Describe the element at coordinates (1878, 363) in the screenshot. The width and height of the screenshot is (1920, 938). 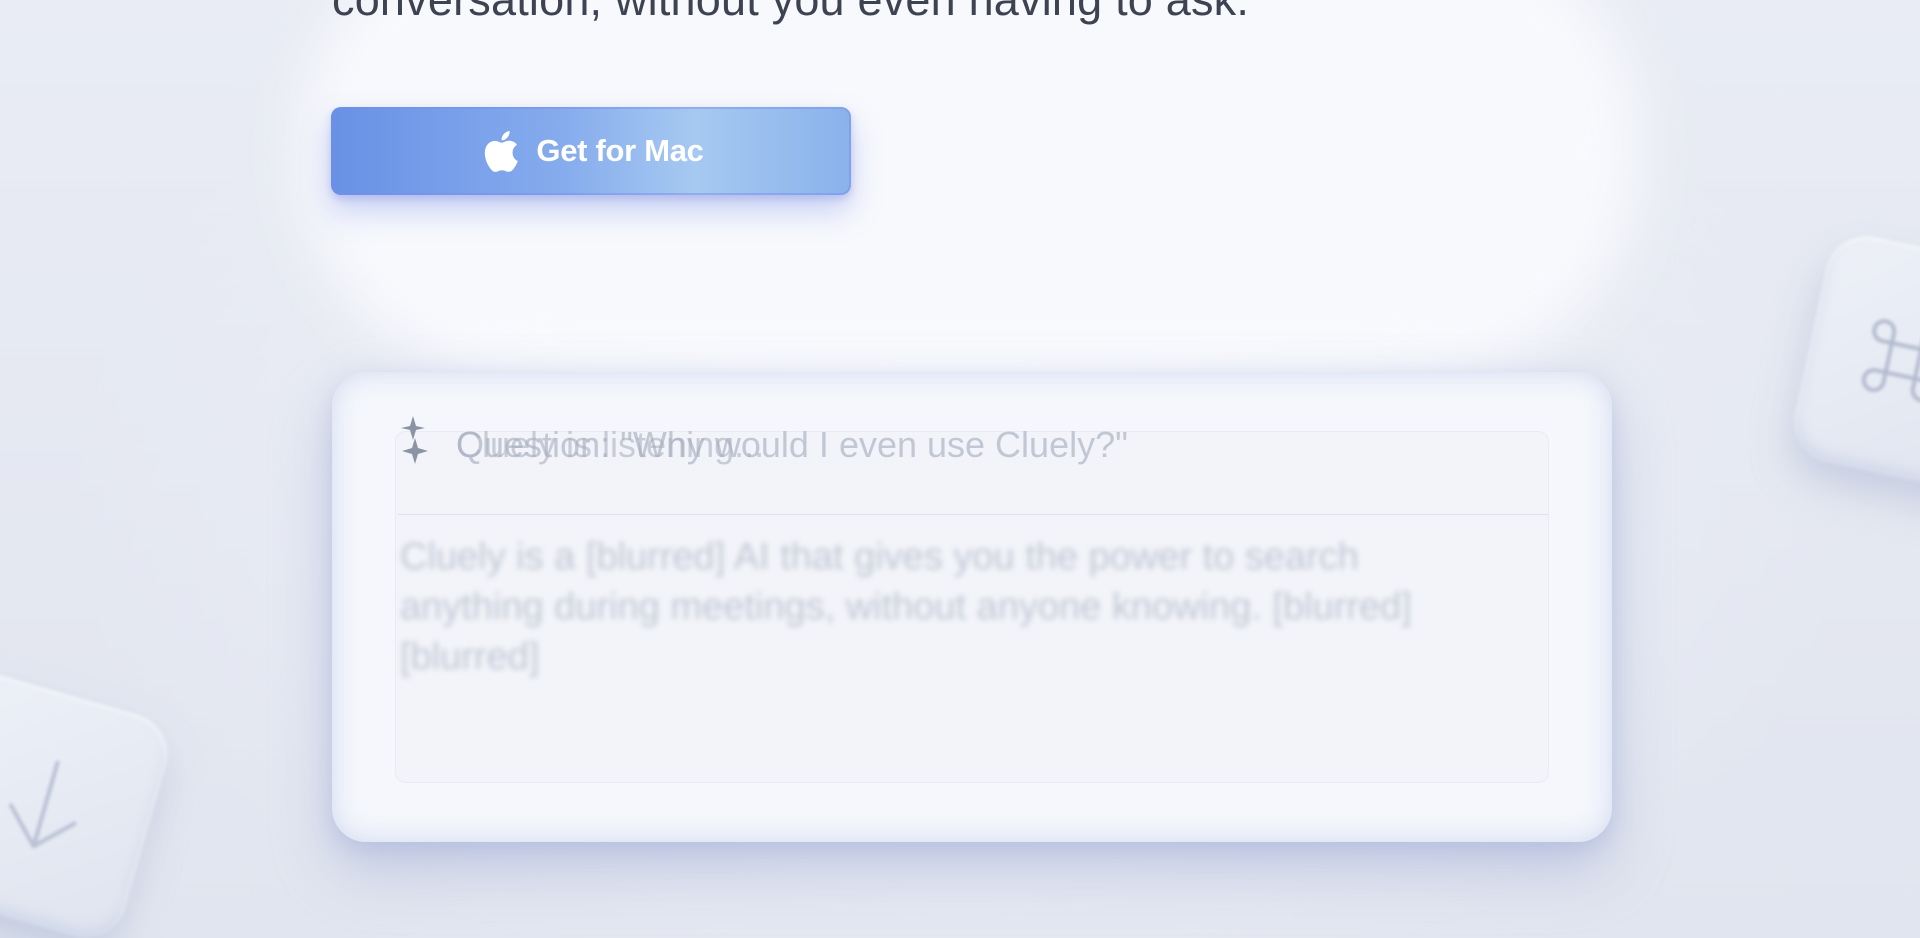
I see `command-key-icon` at that location.